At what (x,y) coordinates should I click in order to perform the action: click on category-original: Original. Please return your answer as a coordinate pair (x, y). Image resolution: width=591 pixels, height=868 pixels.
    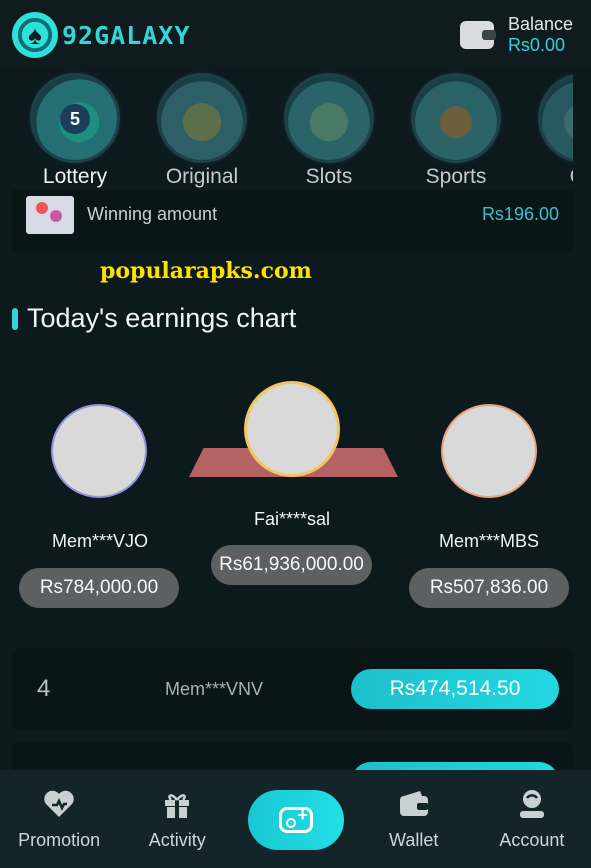
    Looking at the image, I should click on (202, 130).